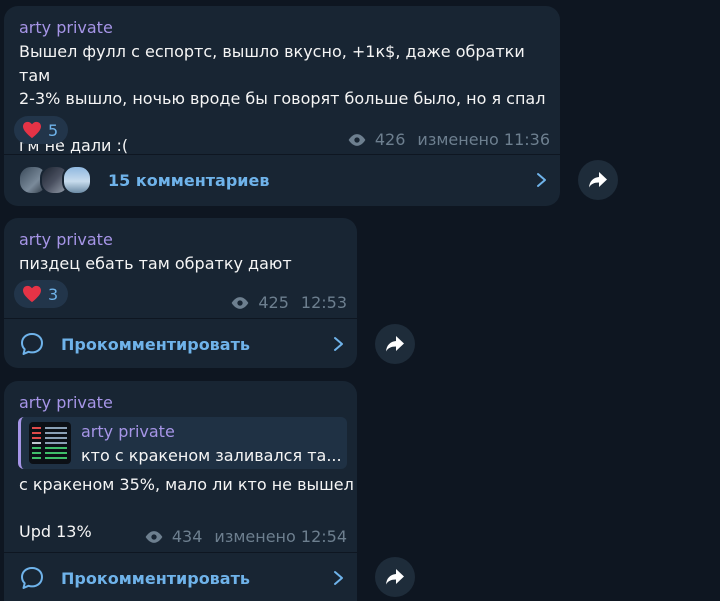 This screenshot has height=601, width=720. I want to click on comments-button: 15 комментариев, so click(282, 180).